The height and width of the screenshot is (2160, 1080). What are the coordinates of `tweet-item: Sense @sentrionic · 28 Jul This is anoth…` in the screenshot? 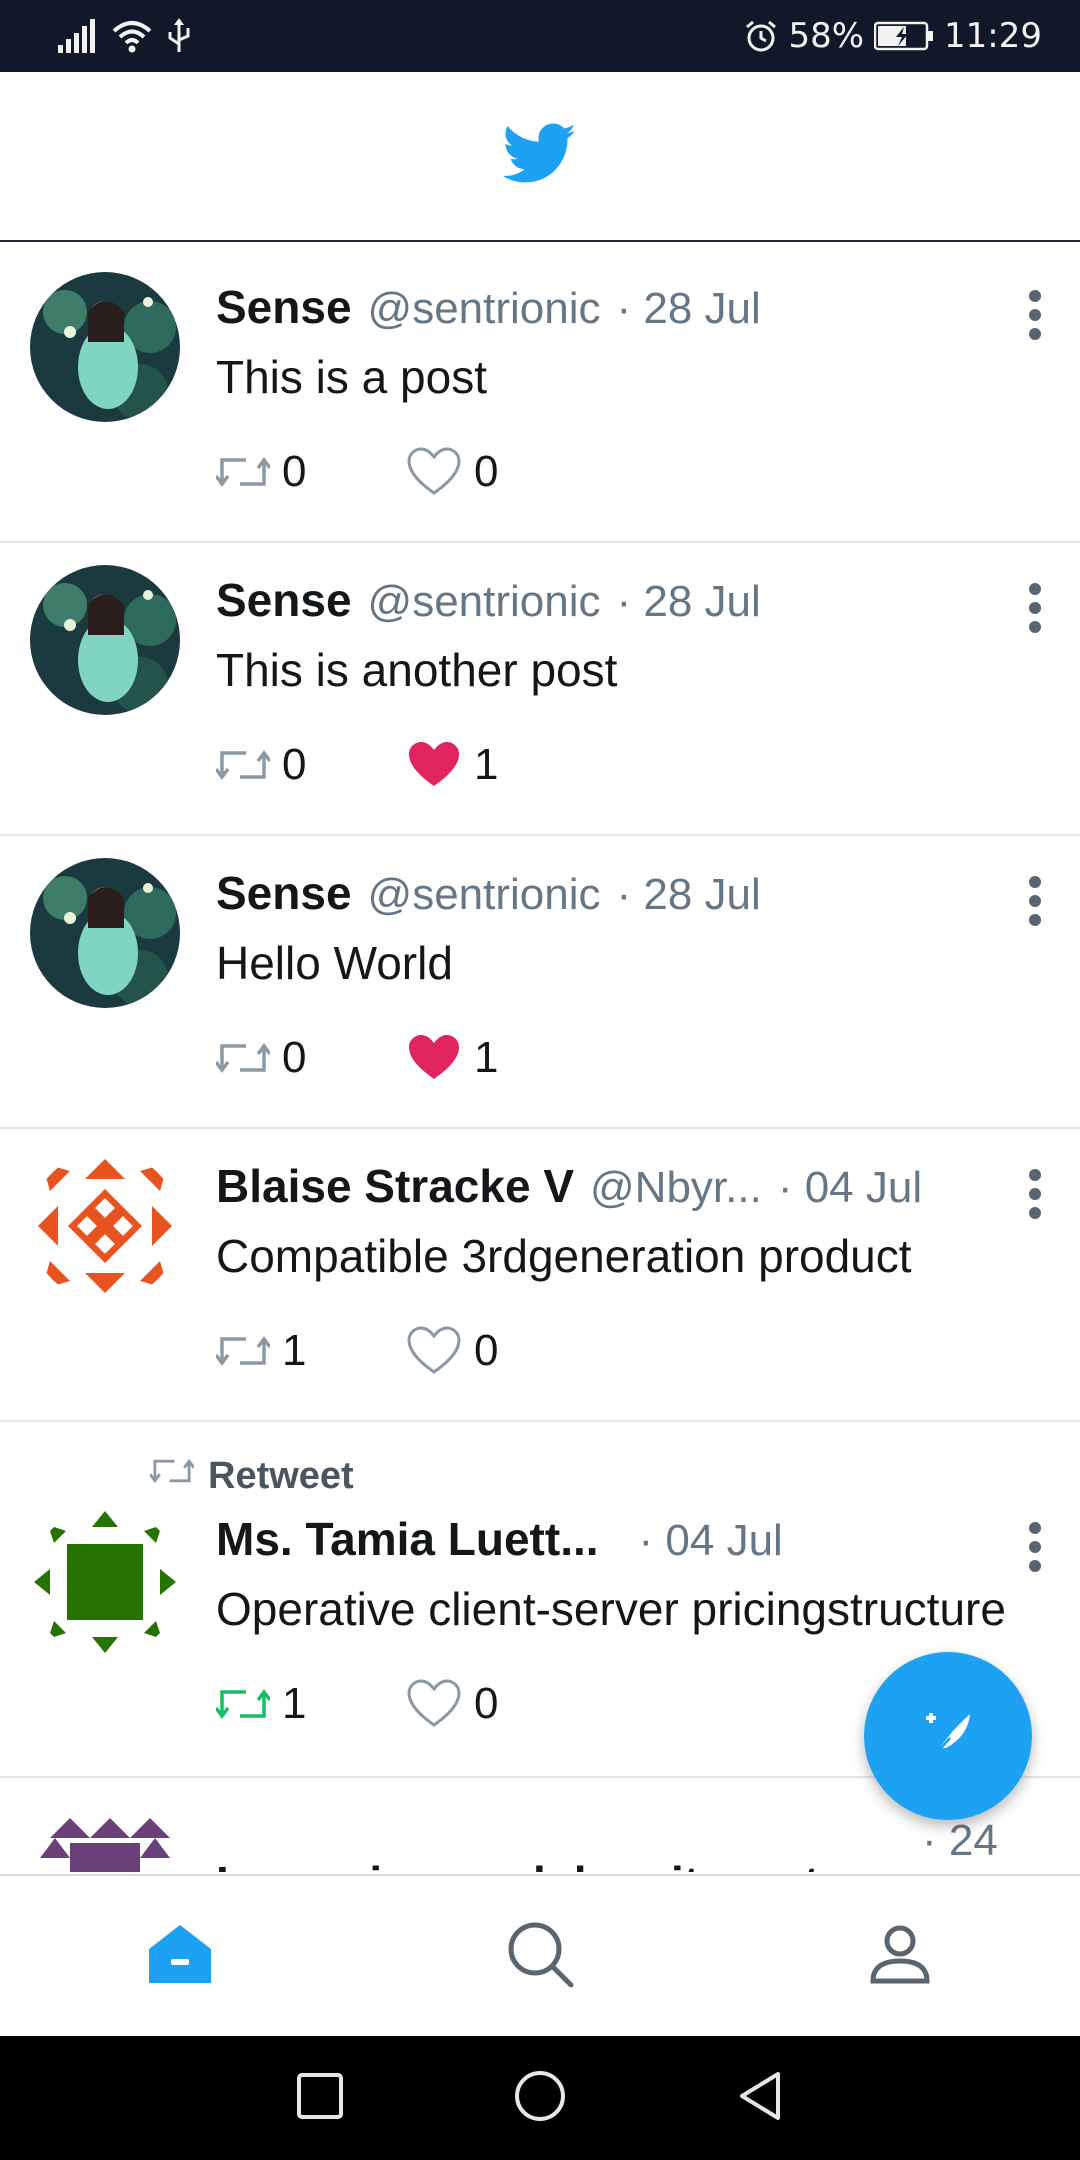 It's located at (540, 689).